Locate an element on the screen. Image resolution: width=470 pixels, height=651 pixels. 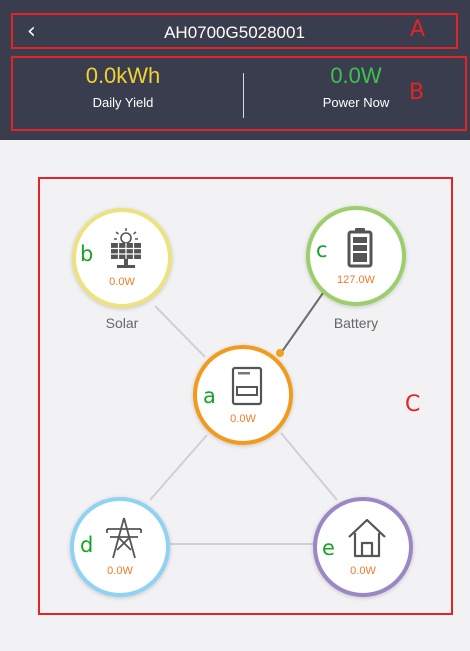
home-power-value: 0.0W is located at coordinates (363, 571).